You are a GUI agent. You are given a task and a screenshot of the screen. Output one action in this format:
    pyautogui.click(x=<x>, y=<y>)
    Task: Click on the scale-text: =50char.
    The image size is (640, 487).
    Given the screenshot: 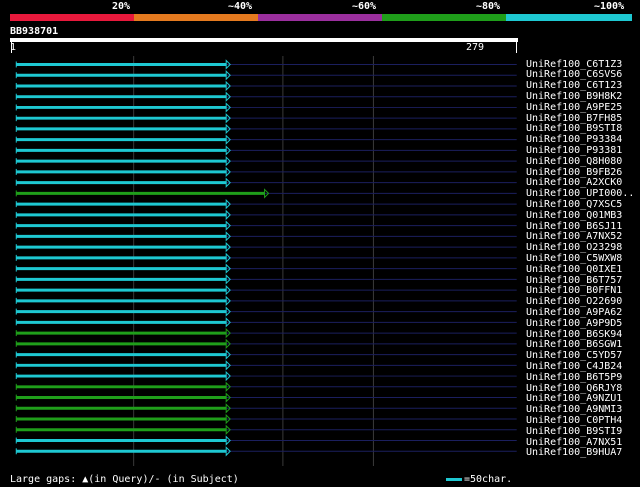 What is the action you would take?
    pyautogui.click(x=488, y=479)
    